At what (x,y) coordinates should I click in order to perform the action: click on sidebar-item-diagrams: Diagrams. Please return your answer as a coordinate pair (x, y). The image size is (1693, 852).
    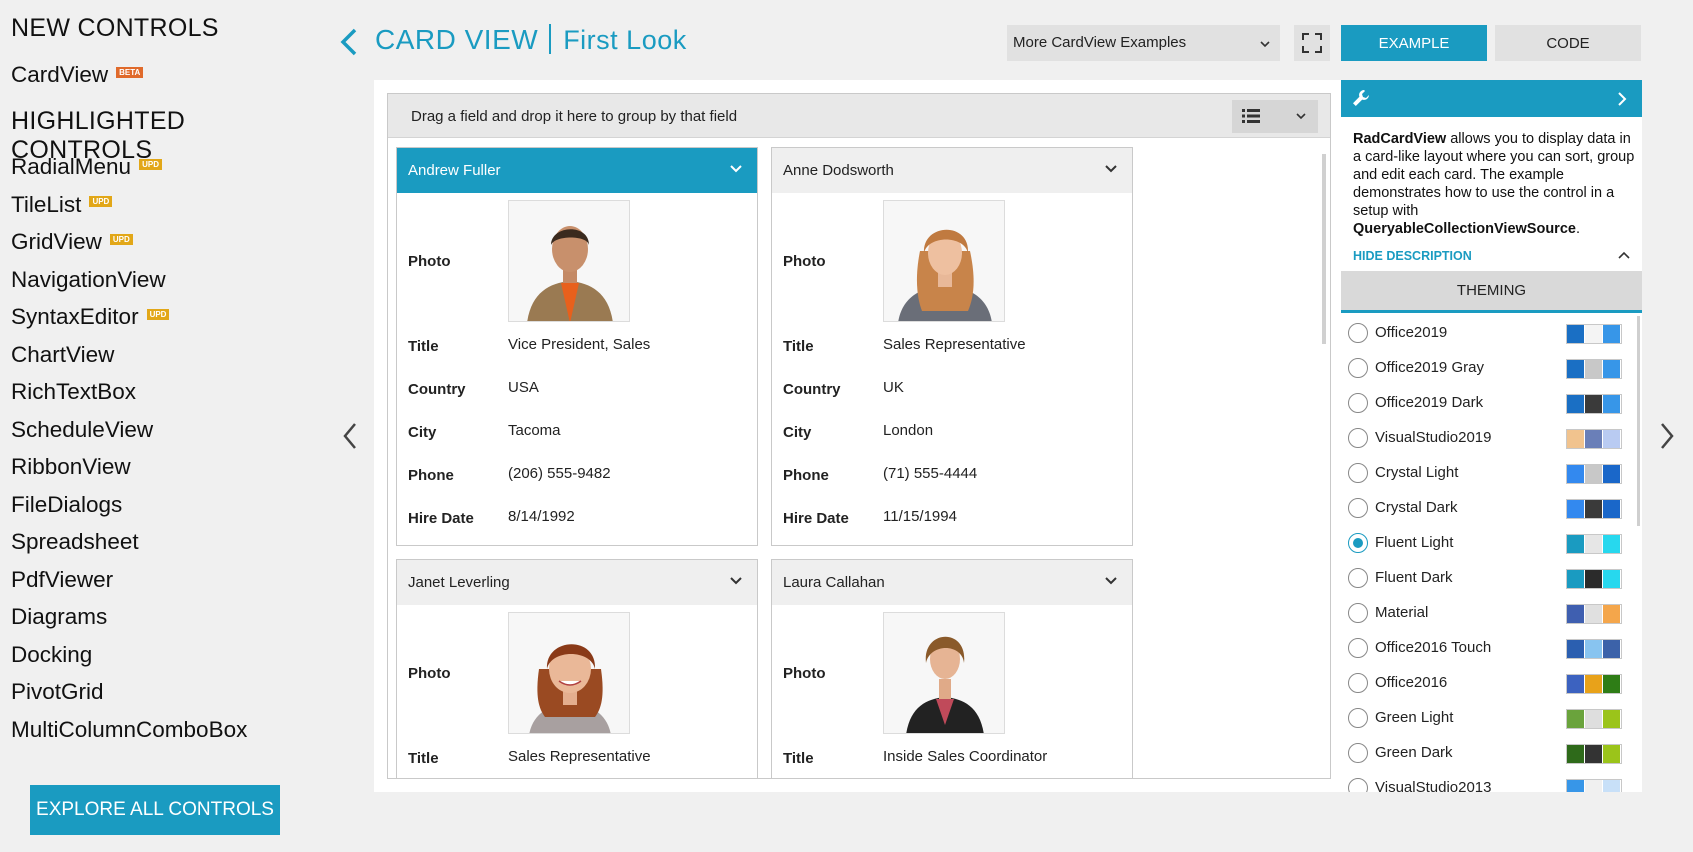
    Looking at the image, I should click on (59, 617).